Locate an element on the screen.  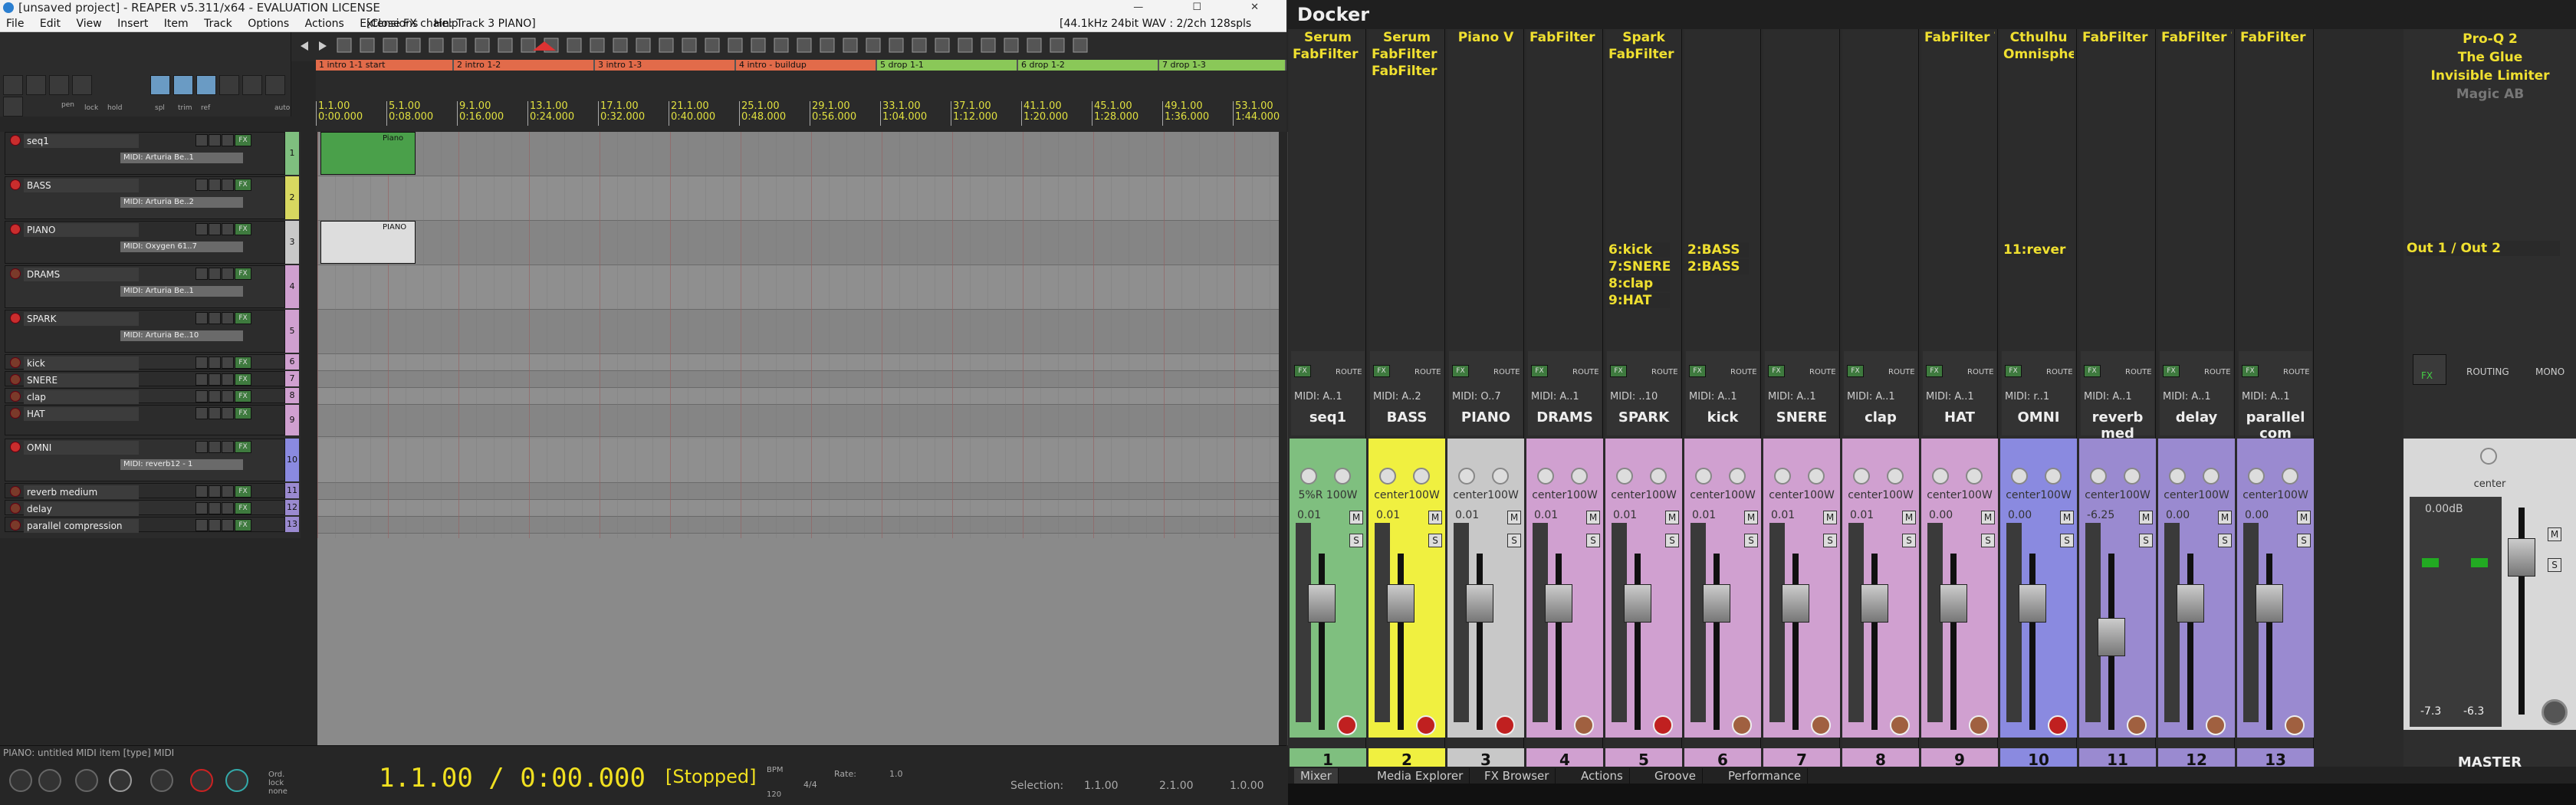
lock-button is located at coordinates (229, 85).